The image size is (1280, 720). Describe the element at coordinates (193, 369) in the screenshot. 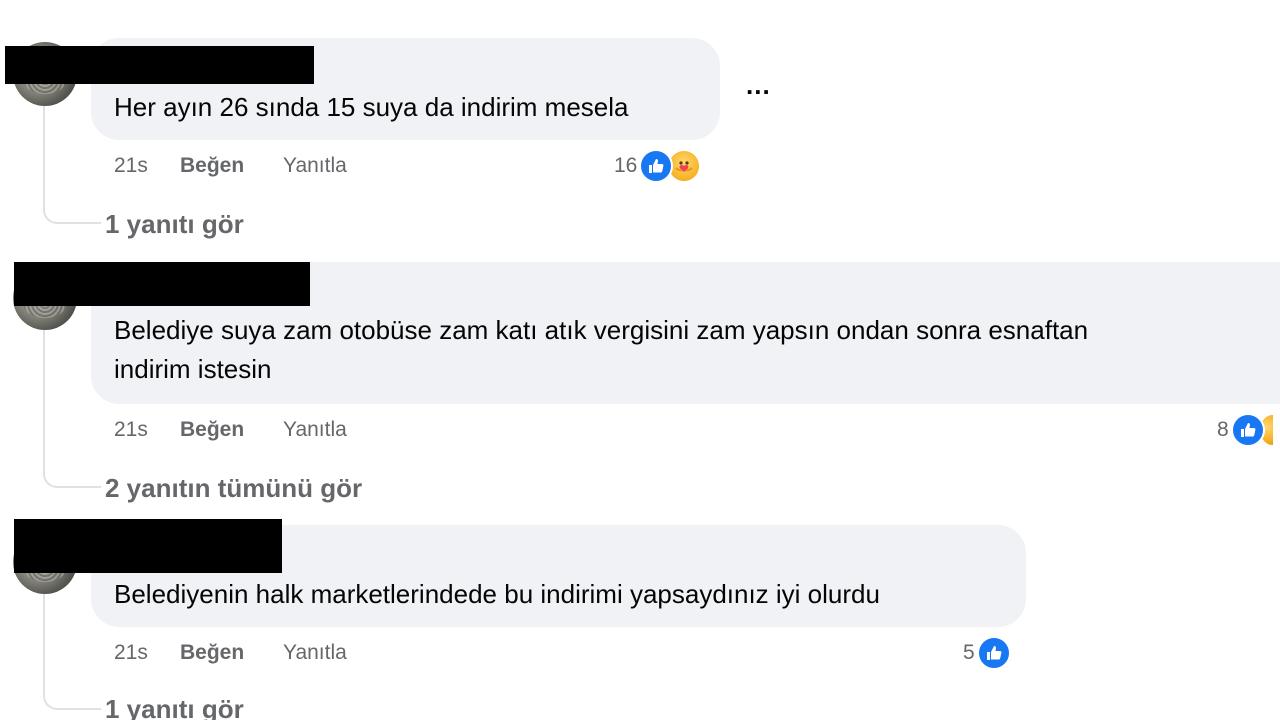

I see `comment-text-line-2: indirim istesin` at that location.